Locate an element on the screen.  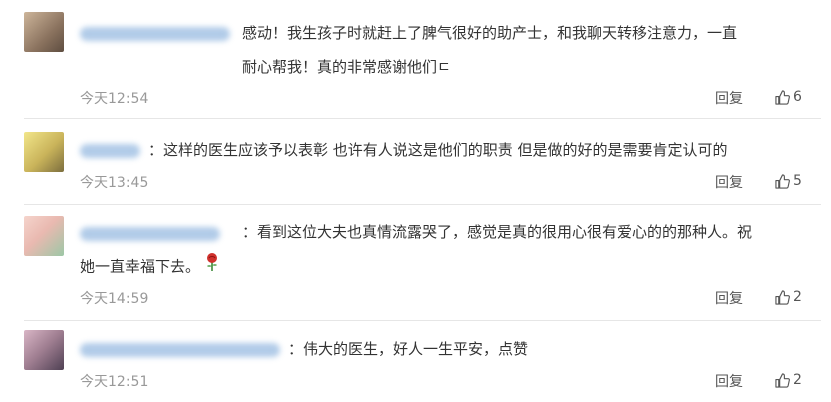
comment-time: 今天12:54 is located at coordinates (114, 99).